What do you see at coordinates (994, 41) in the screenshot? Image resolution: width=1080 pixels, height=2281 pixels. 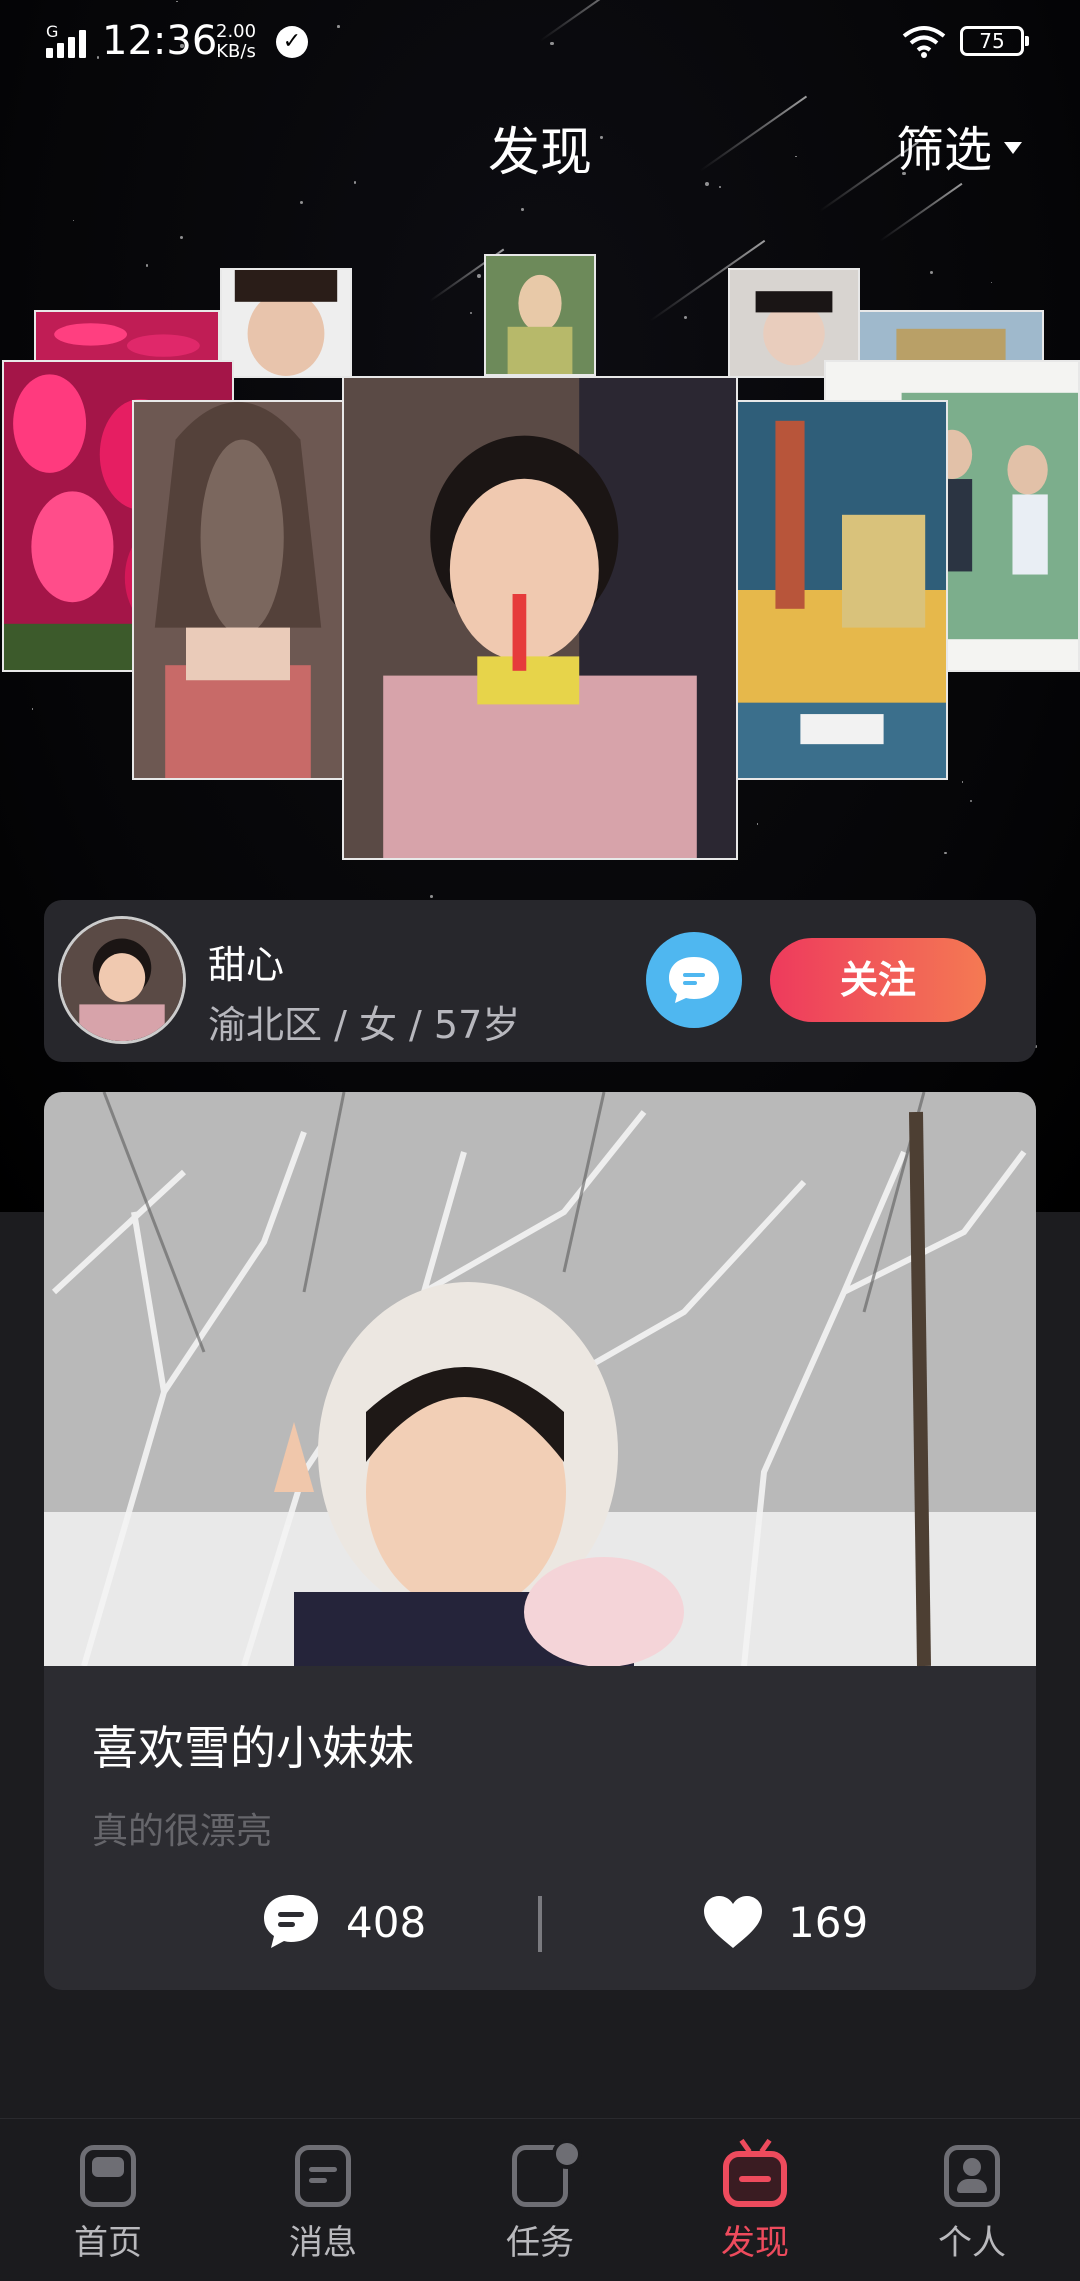 I see `battery-icon: 75` at bounding box center [994, 41].